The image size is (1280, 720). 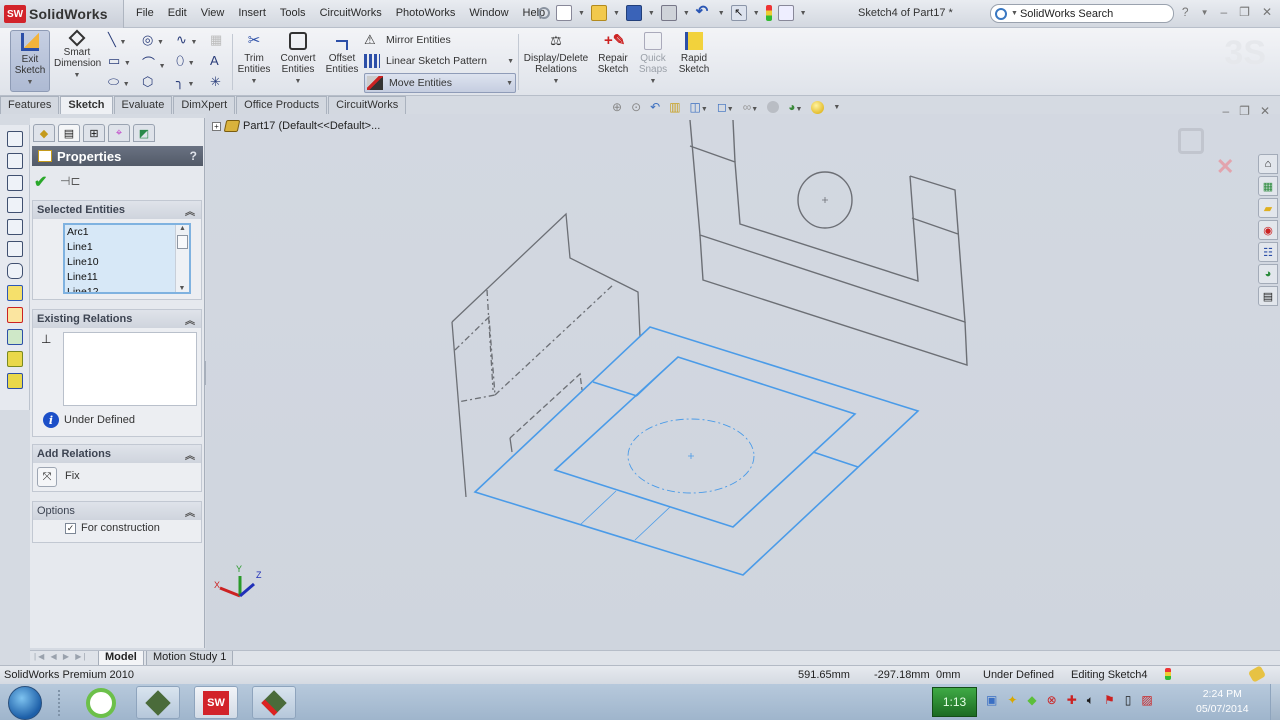 I want to click on line-tool-icon: ╲ ▼, so click(x=125, y=42).